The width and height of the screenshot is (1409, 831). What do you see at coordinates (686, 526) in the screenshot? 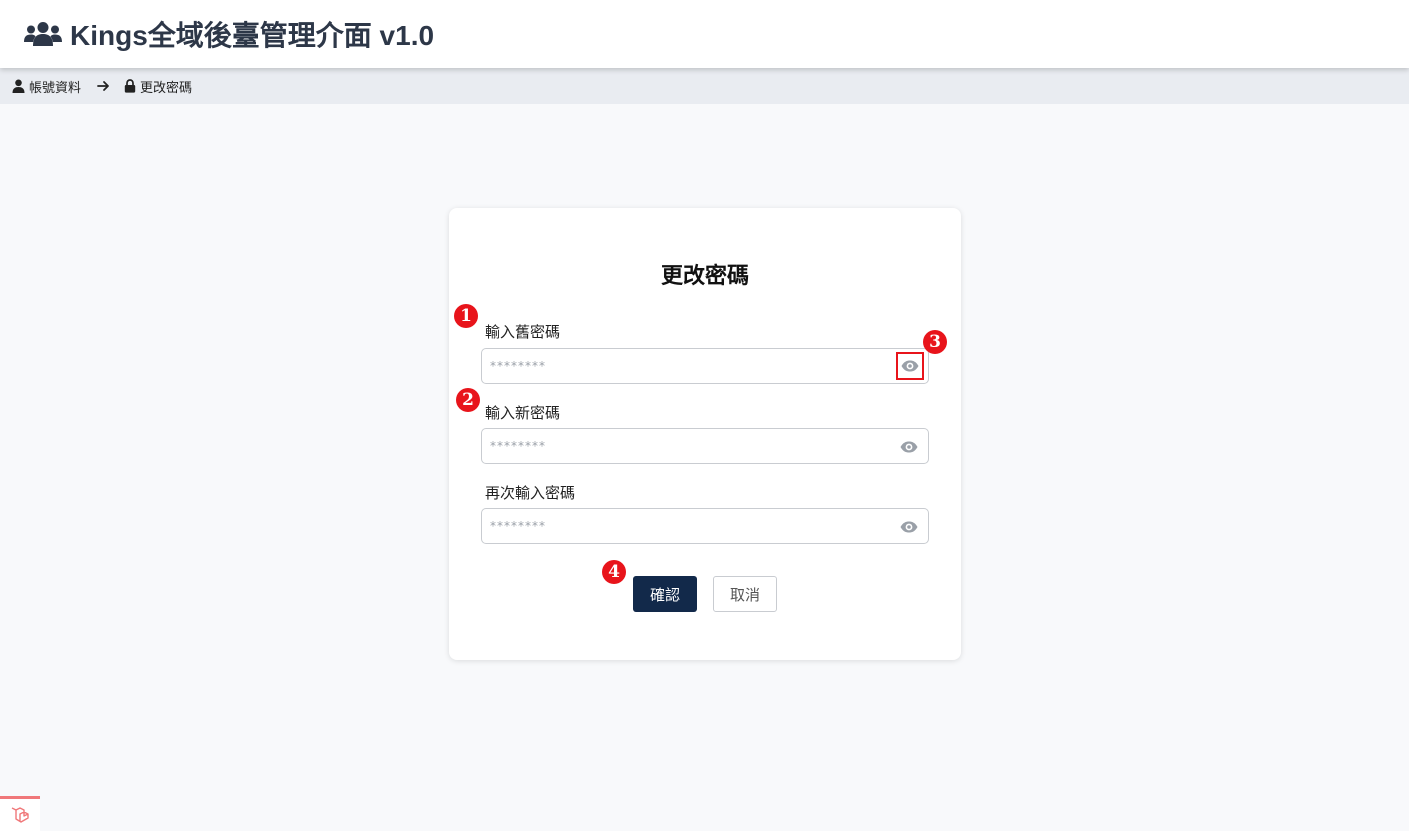
I see `confirm-password-input` at bounding box center [686, 526].